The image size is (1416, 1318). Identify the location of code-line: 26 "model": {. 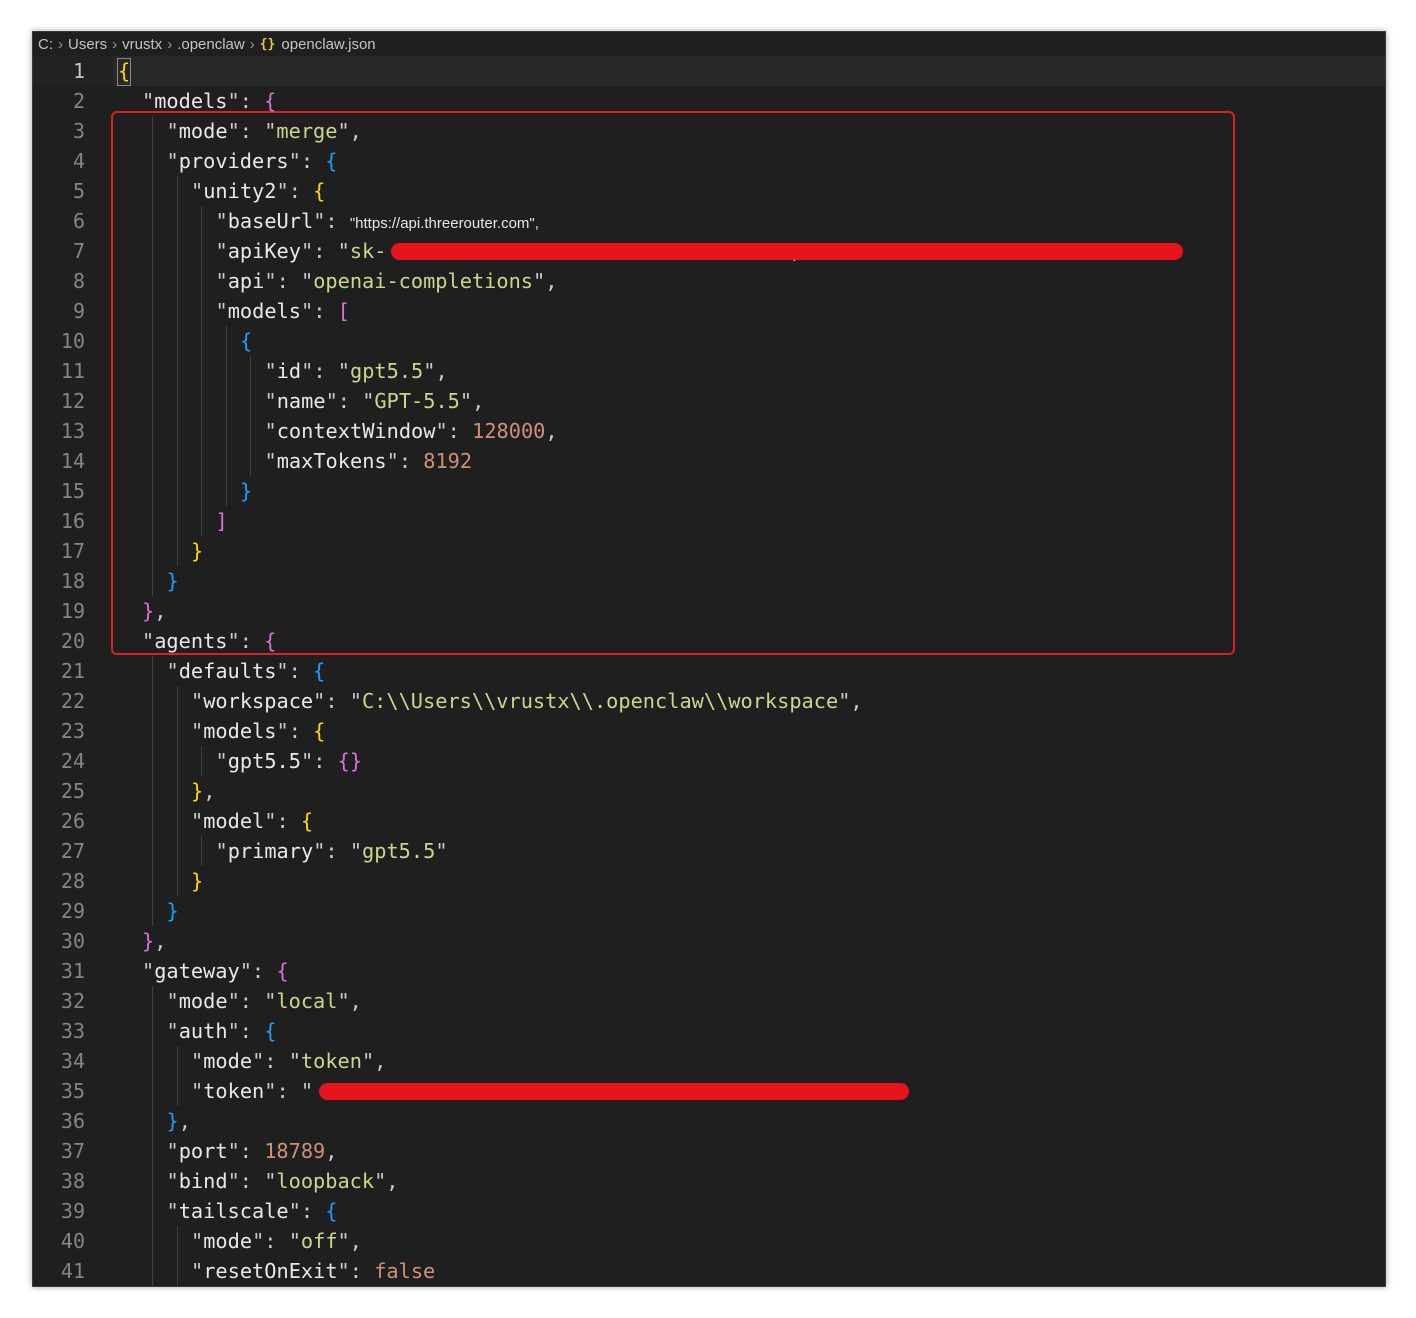
(709, 821).